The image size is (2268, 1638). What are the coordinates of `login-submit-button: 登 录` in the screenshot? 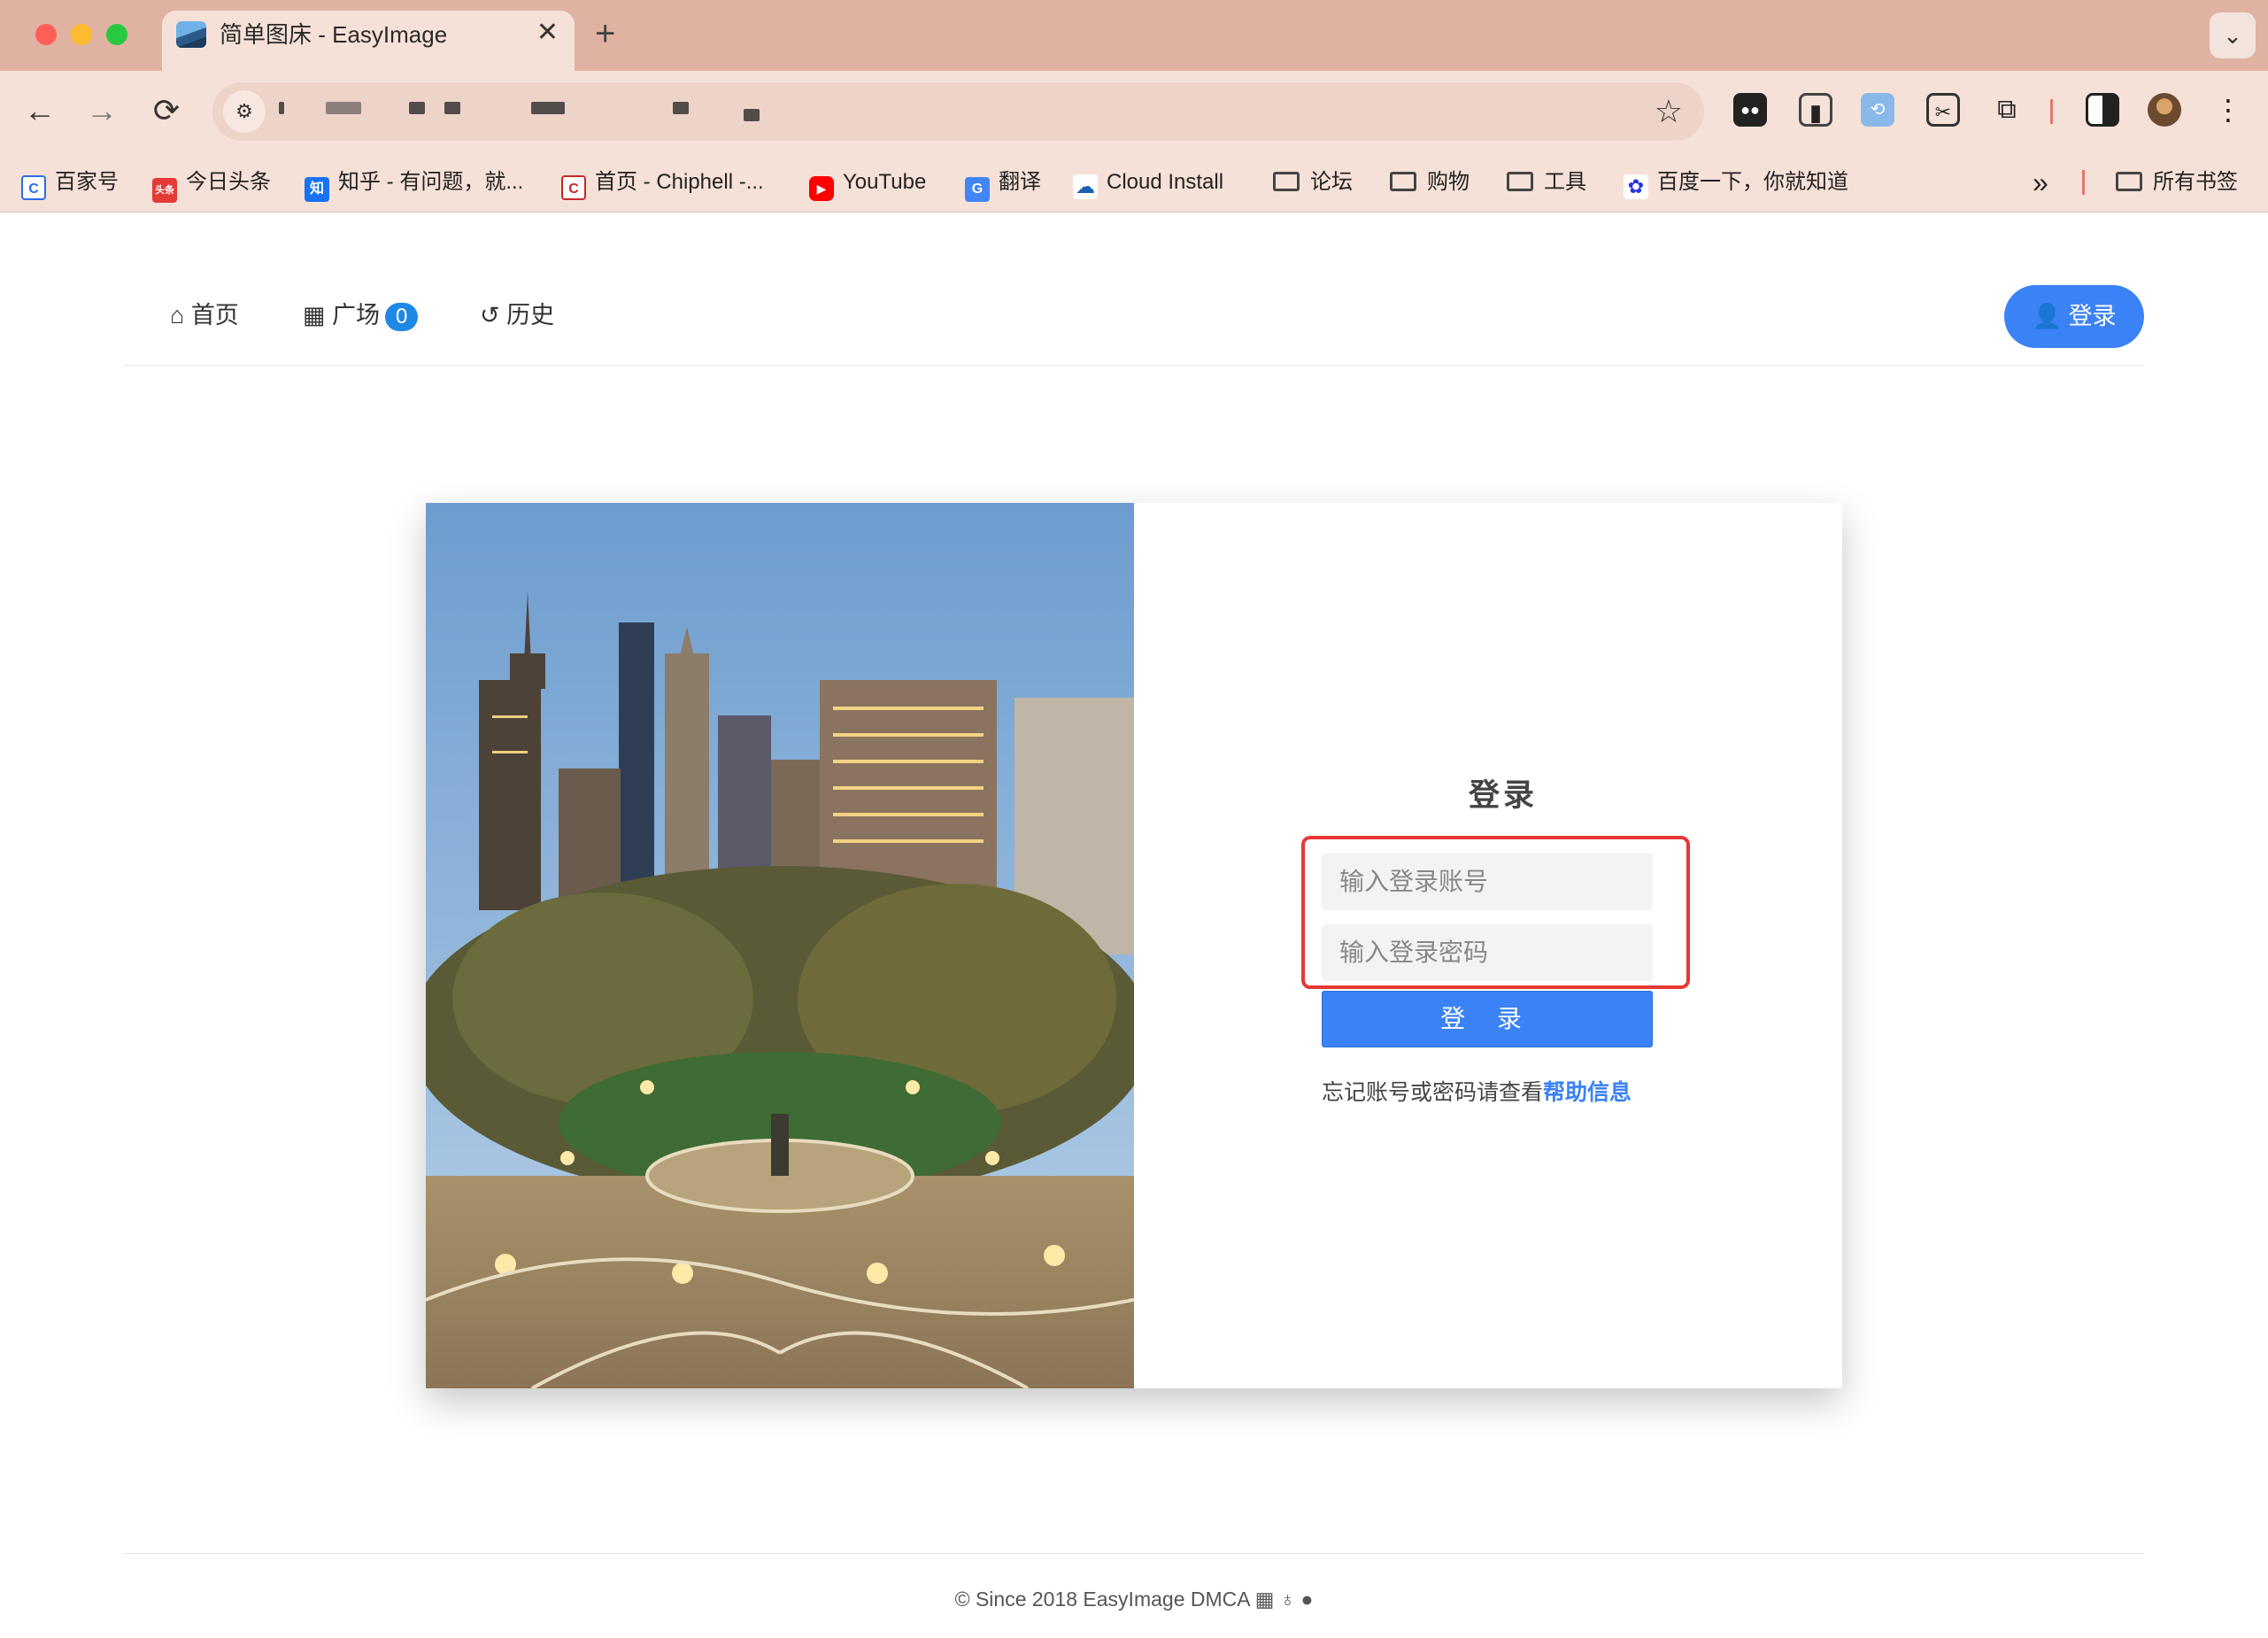 It's located at (1487, 1019).